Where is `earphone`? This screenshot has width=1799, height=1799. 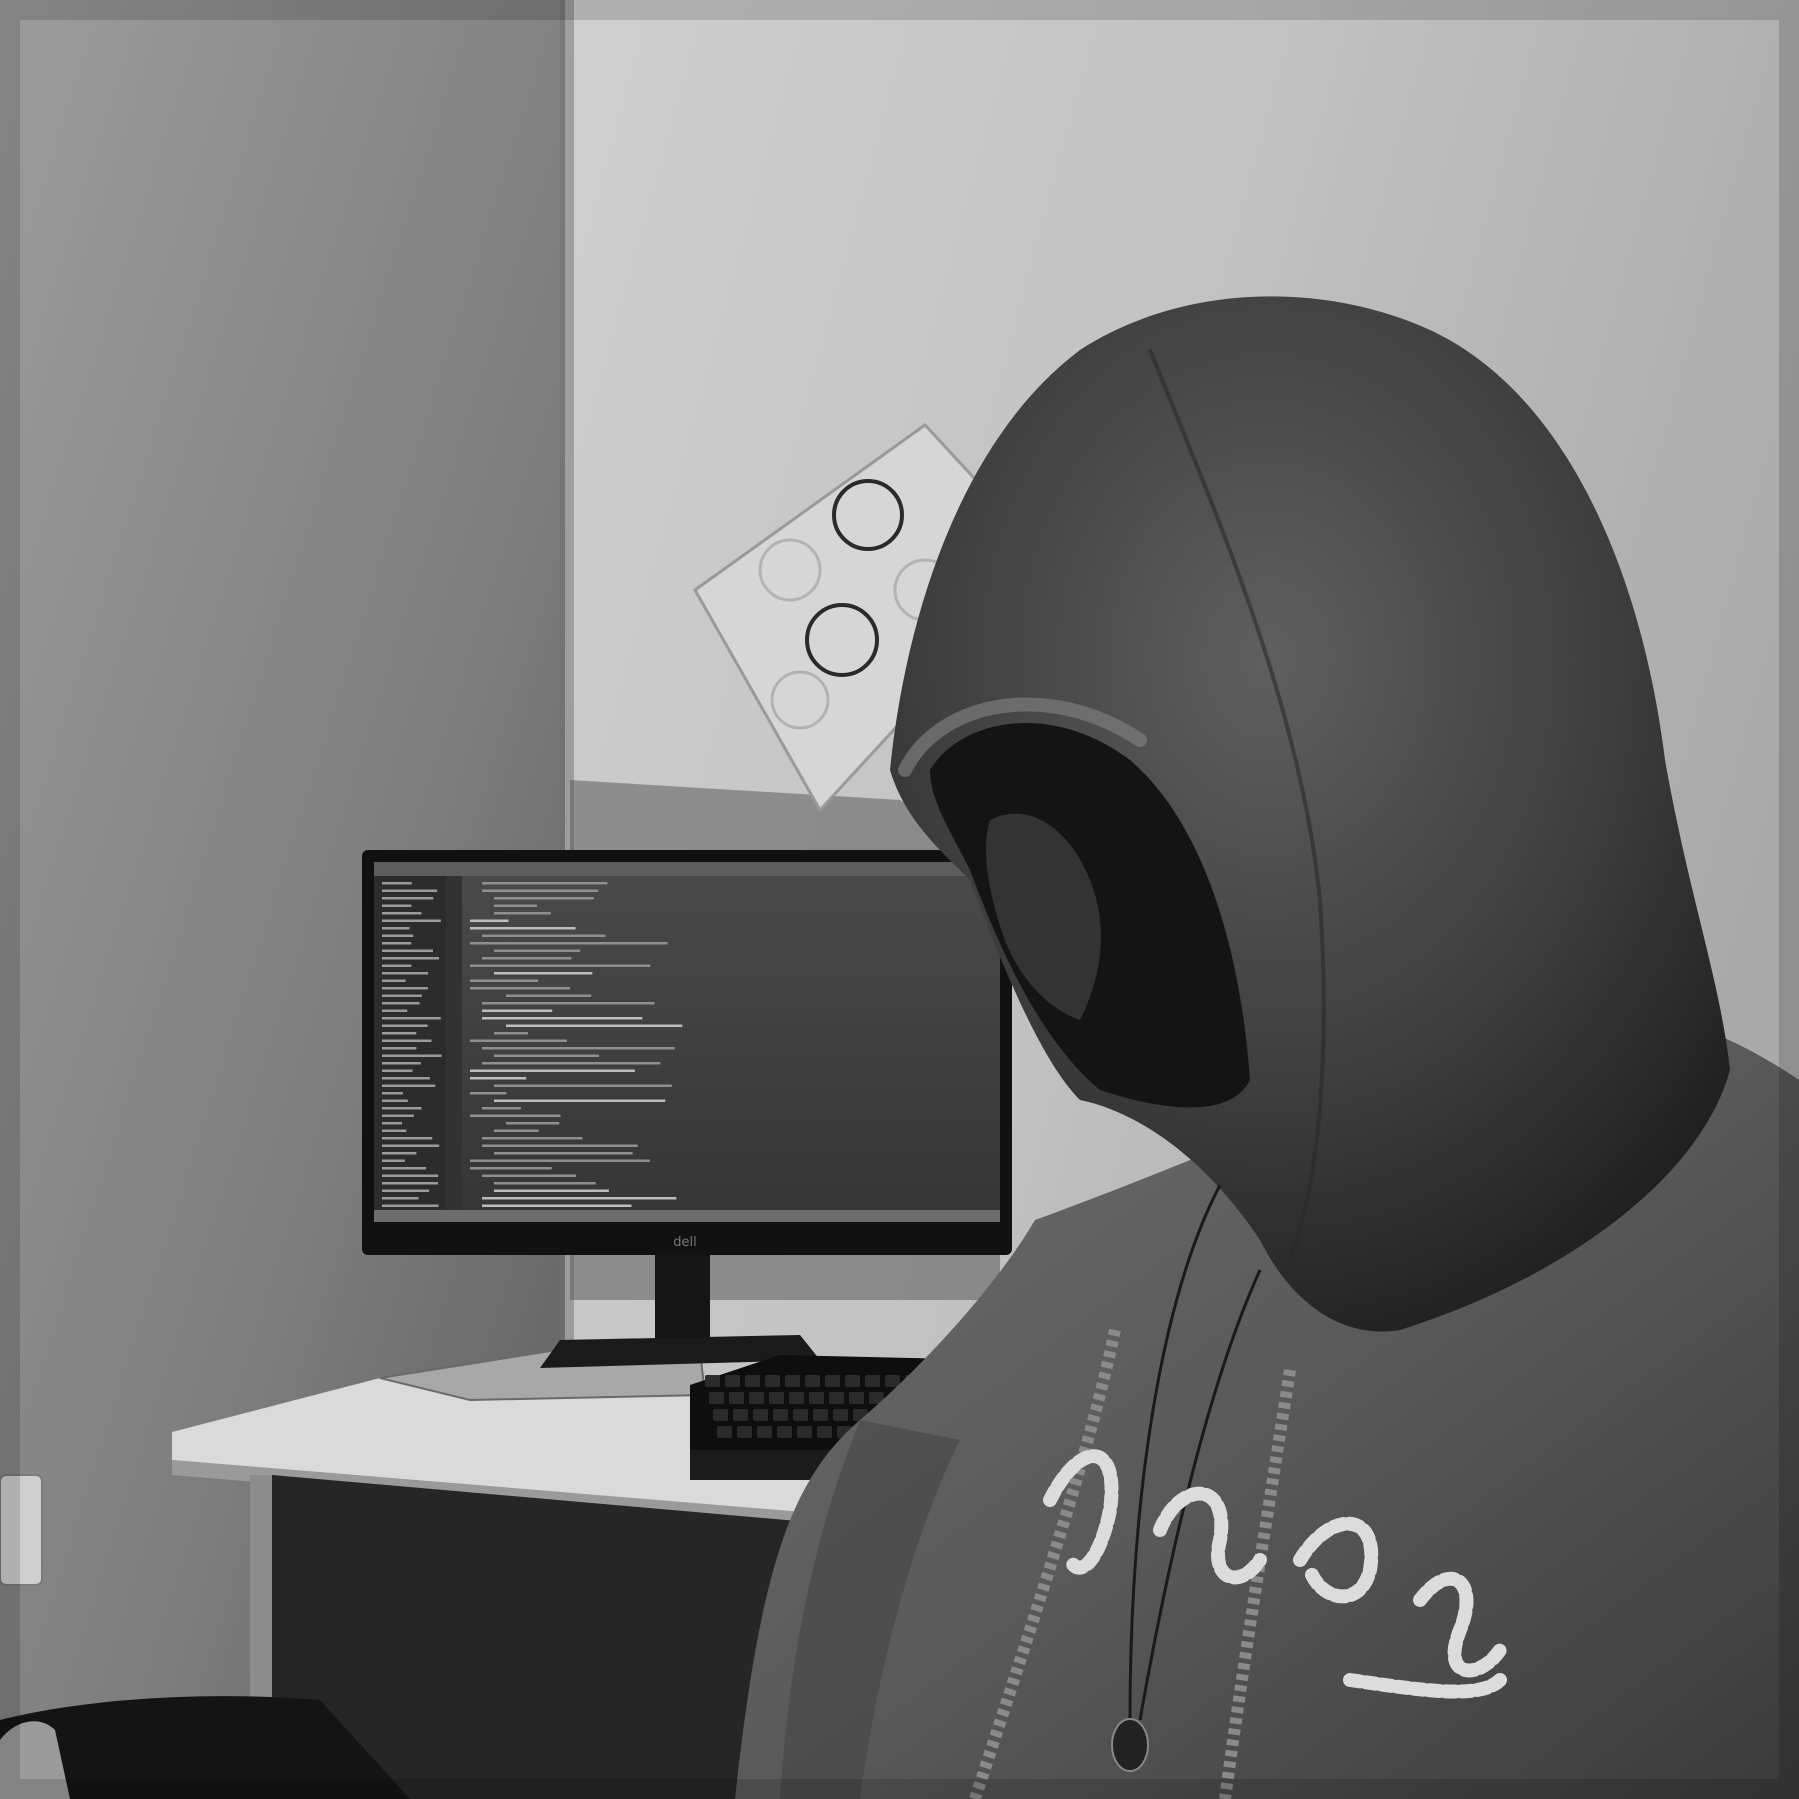
earphone is located at coordinates (1130, 1745).